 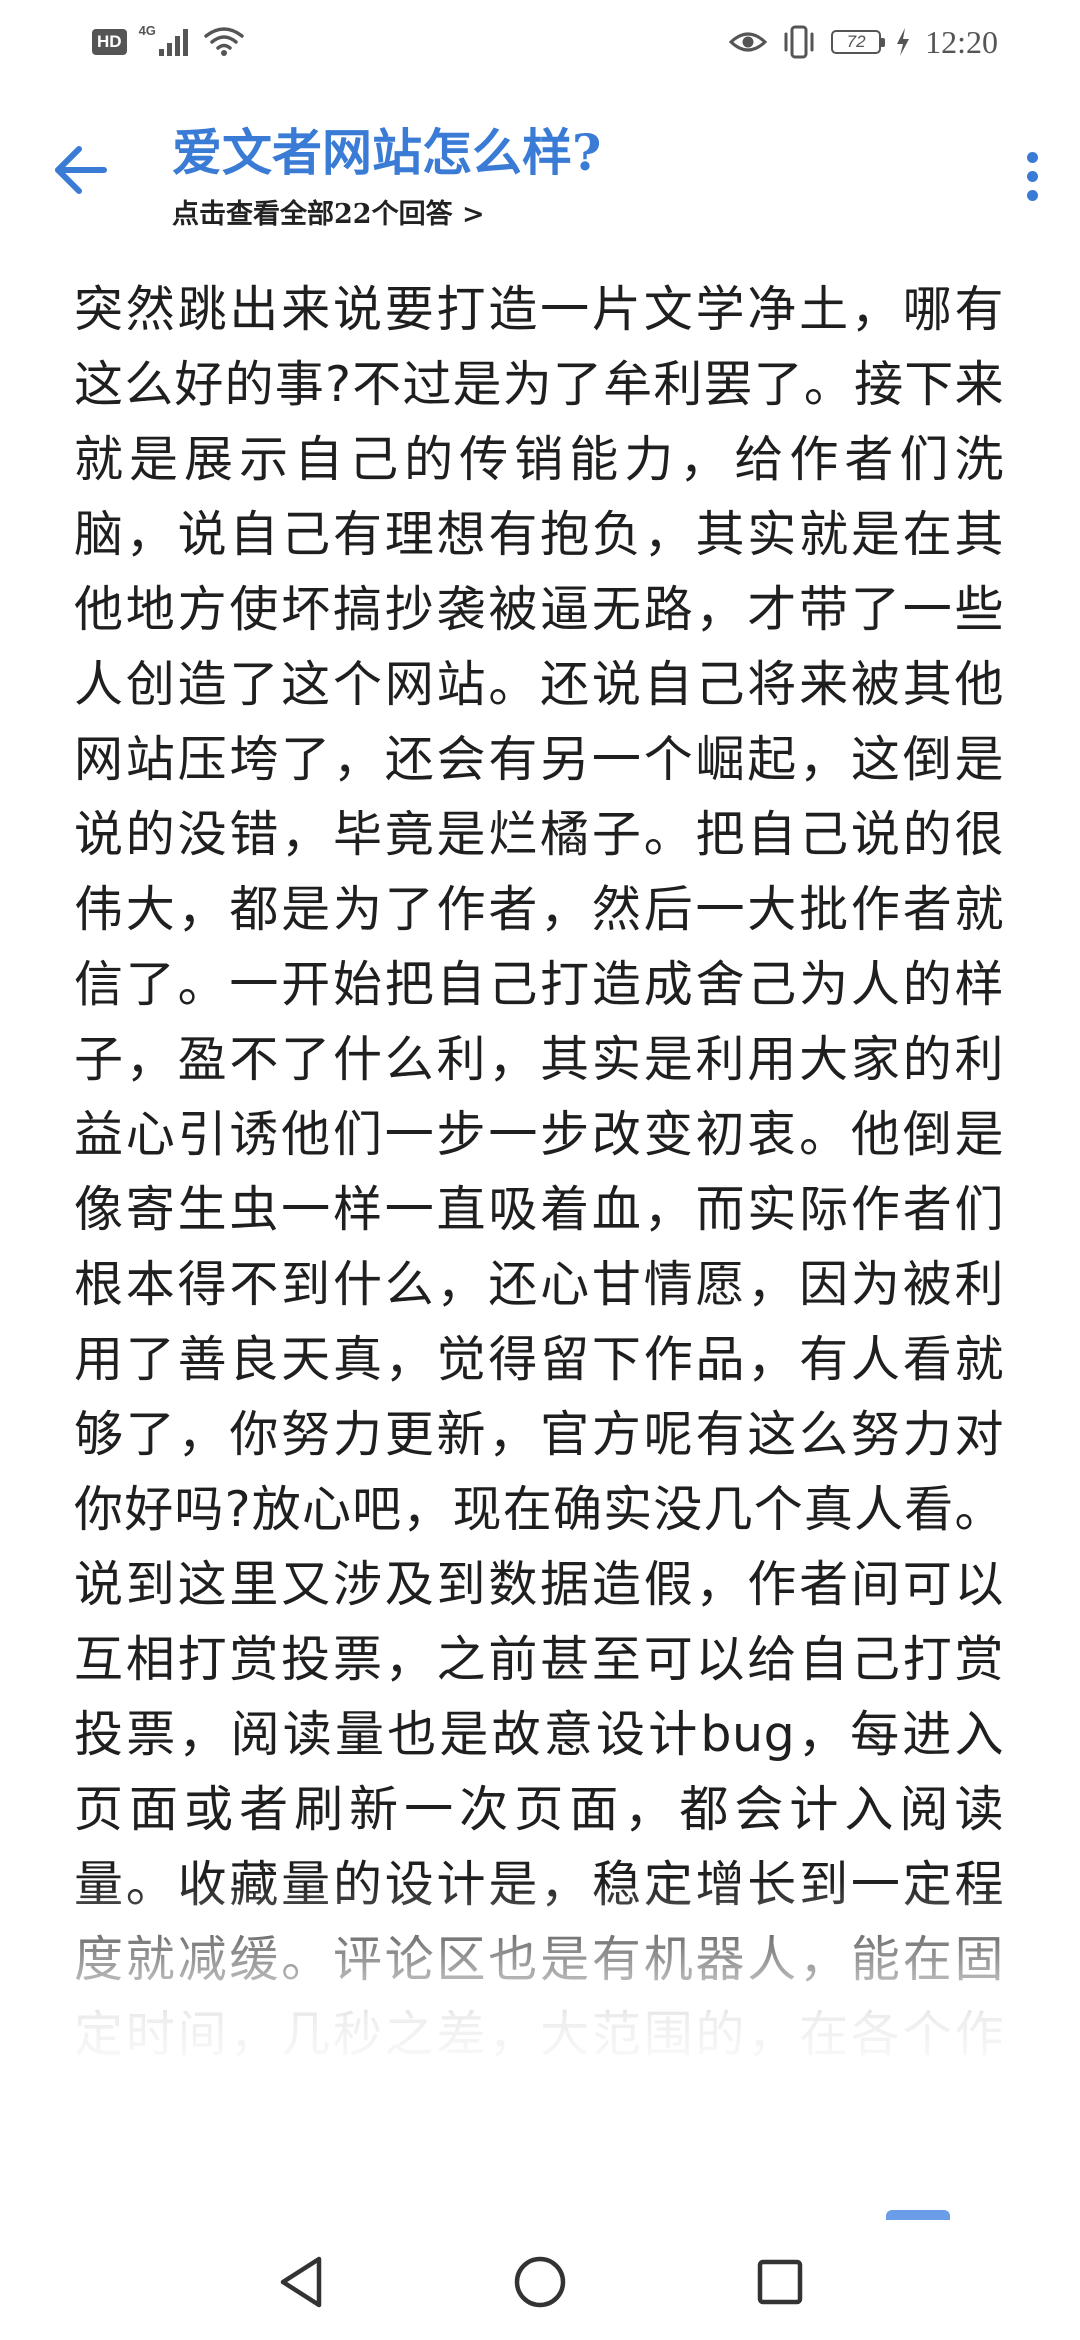 I want to click on back-button, so click(x=80, y=172).